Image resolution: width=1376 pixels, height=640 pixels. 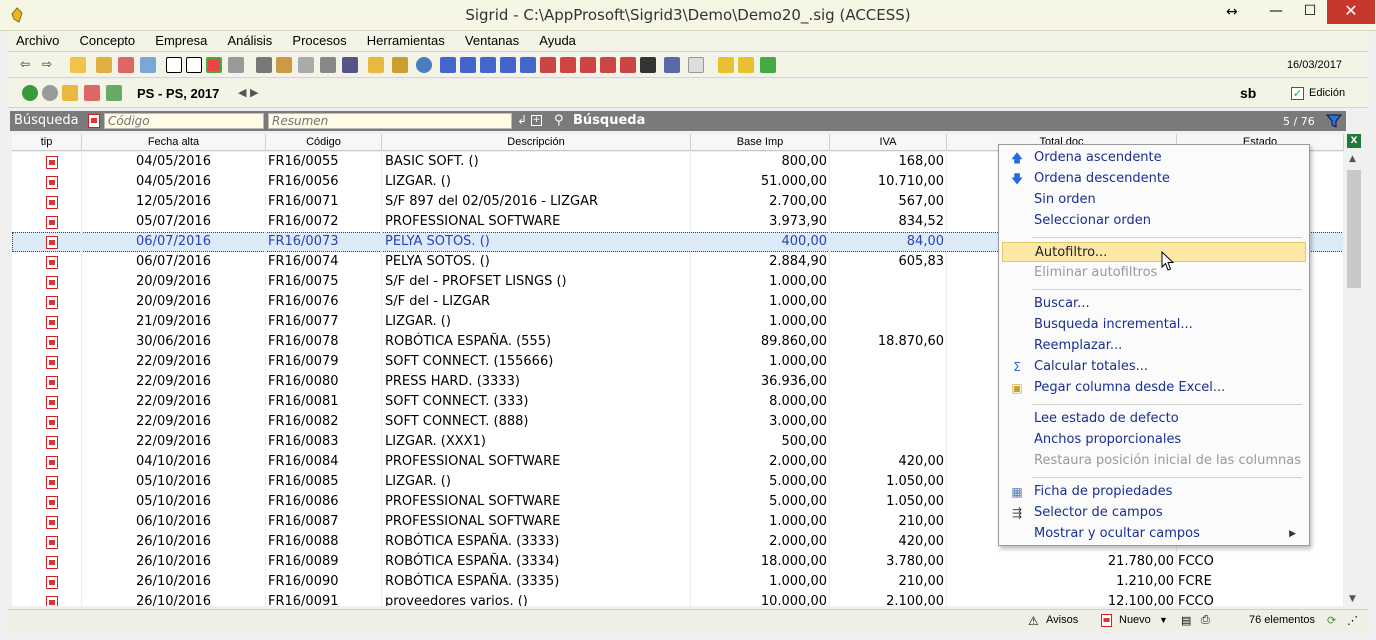 What do you see at coordinates (1154, 419) in the screenshot?
I see `menu-item-lee-estado-de-defecto: Lee estado de defecto` at bounding box center [1154, 419].